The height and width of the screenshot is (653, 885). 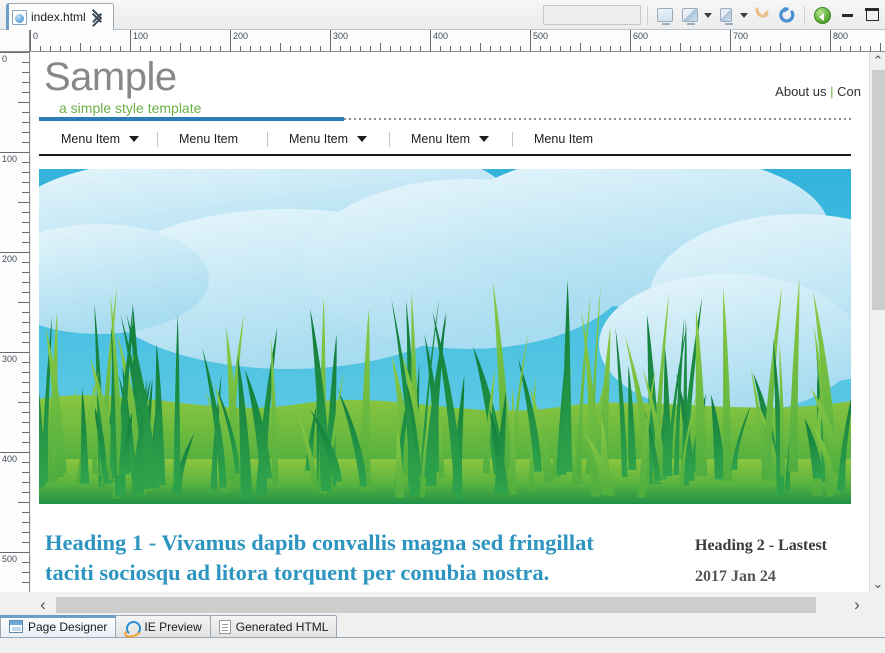 I want to click on scroll-left-icon: ‹, so click(x=43, y=604).